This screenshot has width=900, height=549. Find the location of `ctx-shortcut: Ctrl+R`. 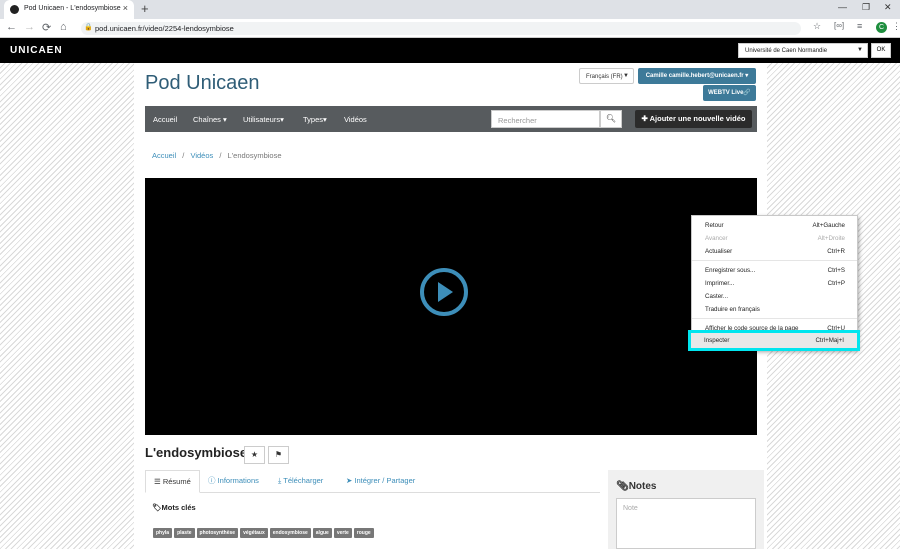

ctx-shortcut: Ctrl+R is located at coordinates (836, 251).